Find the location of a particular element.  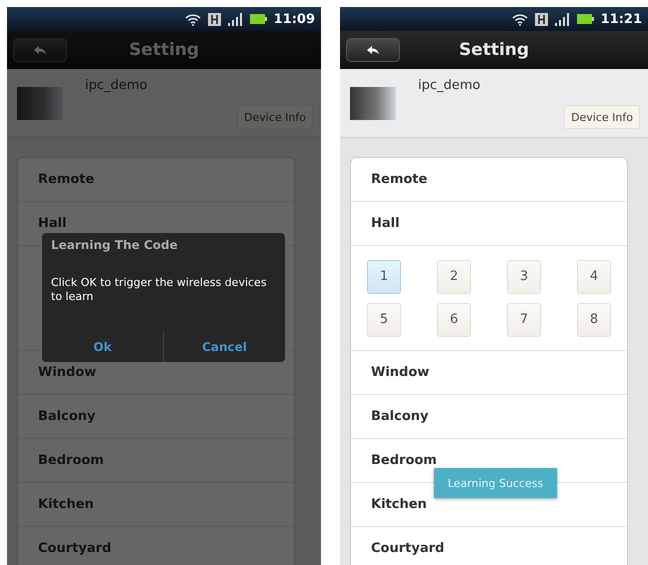

status-time: 11:21 is located at coordinates (621, 19).